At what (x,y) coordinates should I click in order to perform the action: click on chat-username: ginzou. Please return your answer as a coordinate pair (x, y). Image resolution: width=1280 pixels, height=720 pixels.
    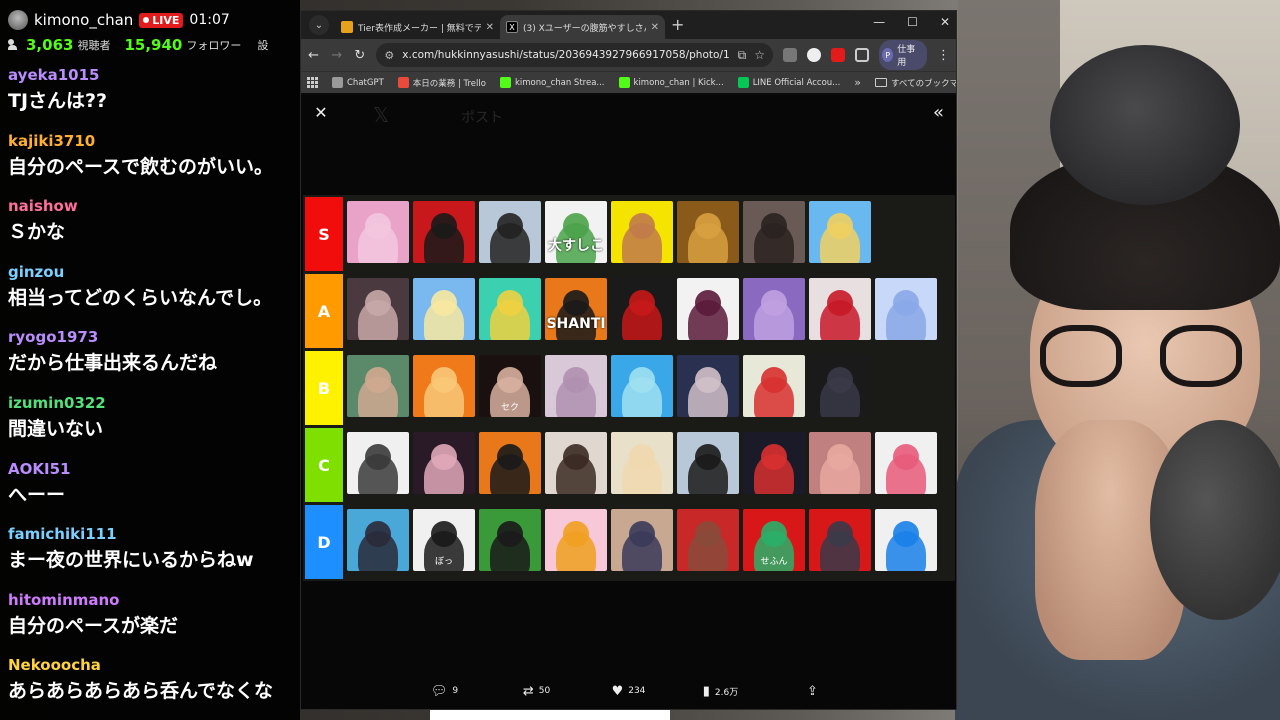
    Looking at the image, I should click on (150, 272).